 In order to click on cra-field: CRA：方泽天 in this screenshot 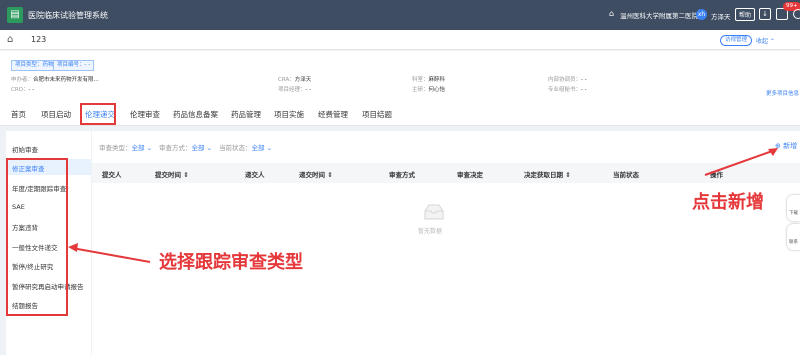, I will do `click(295, 80)`.